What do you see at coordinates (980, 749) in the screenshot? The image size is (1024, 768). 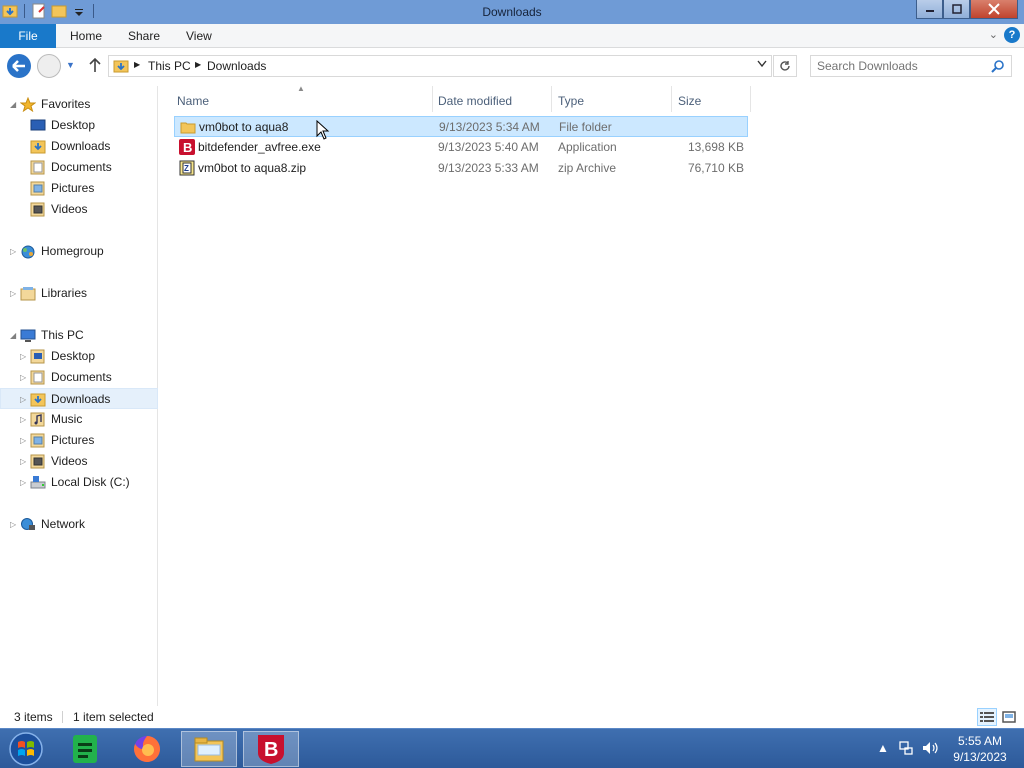 I see `system-clock: 5:55 AM 9/13/2023` at bounding box center [980, 749].